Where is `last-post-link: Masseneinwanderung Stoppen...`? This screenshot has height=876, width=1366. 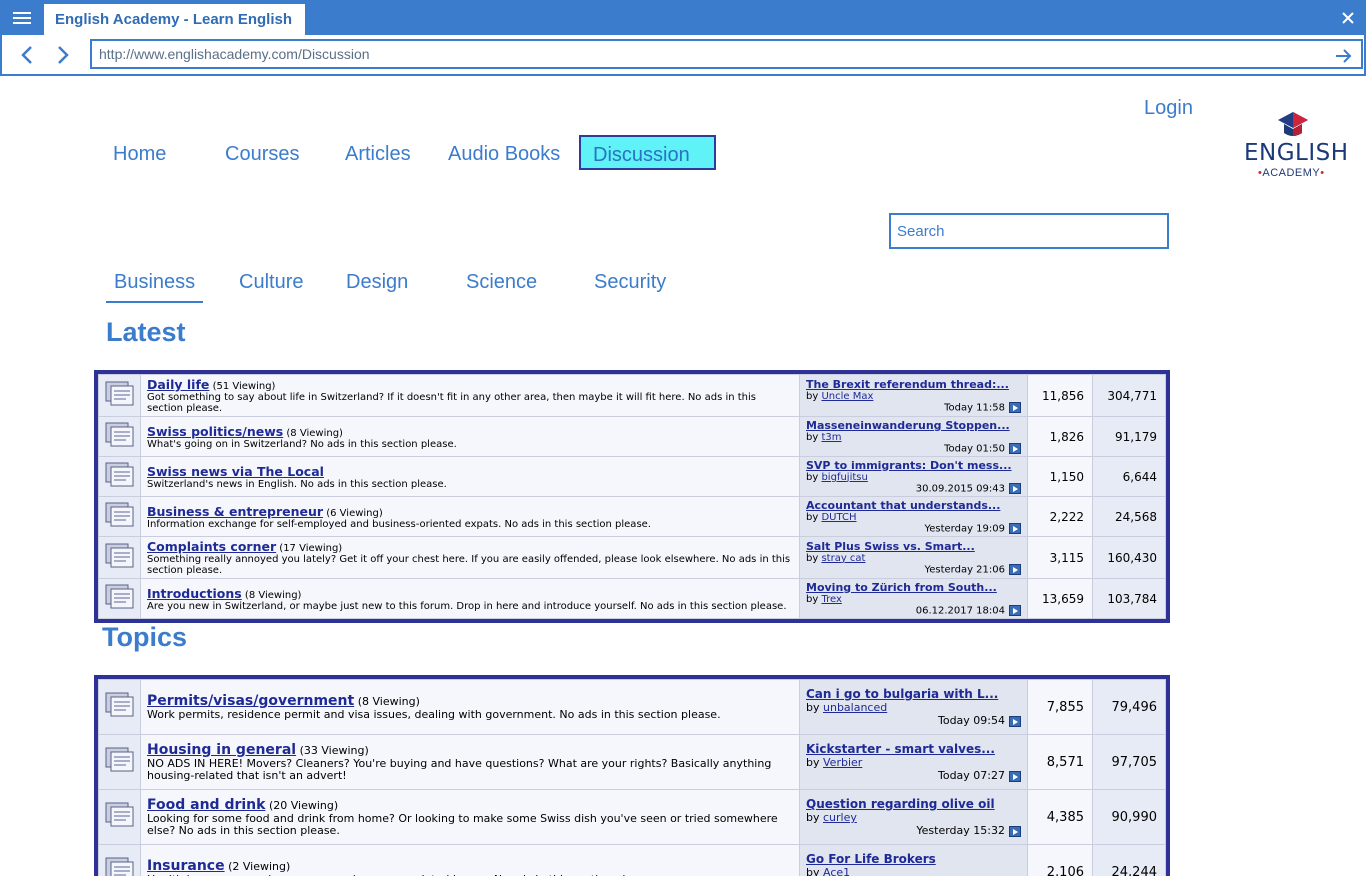 last-post-link: Masseneinwanderung Stoppen... is located at coordinates (913, 425).